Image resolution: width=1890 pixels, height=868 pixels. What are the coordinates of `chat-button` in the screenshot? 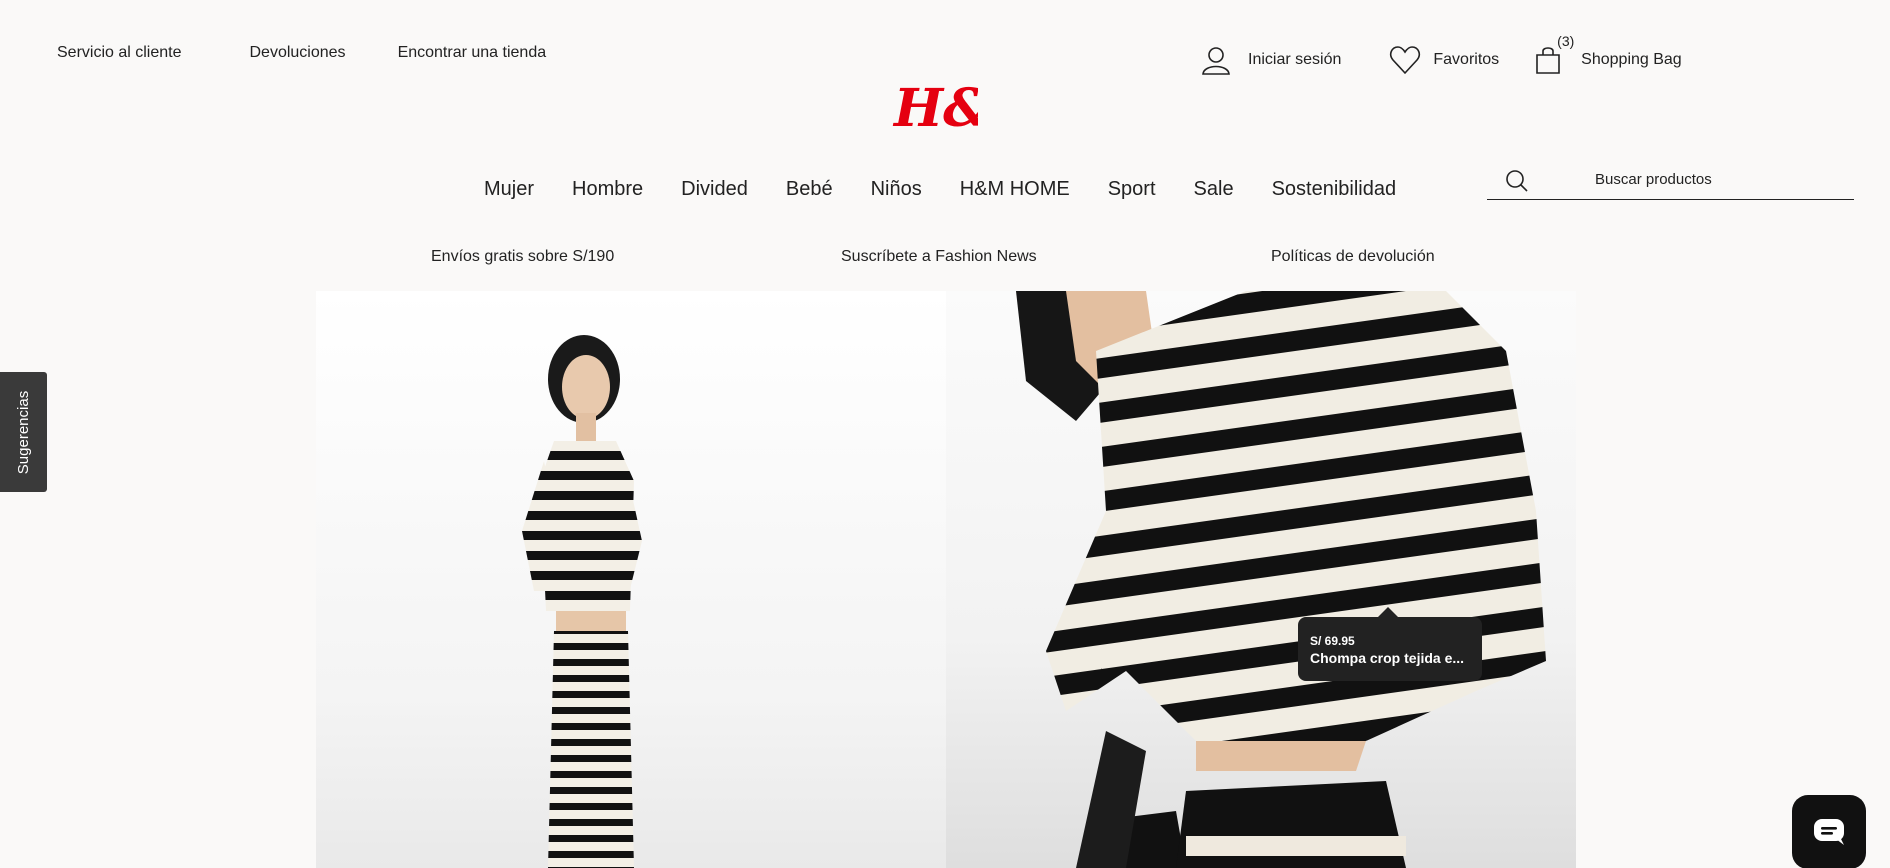 It's located at (1829, 831).